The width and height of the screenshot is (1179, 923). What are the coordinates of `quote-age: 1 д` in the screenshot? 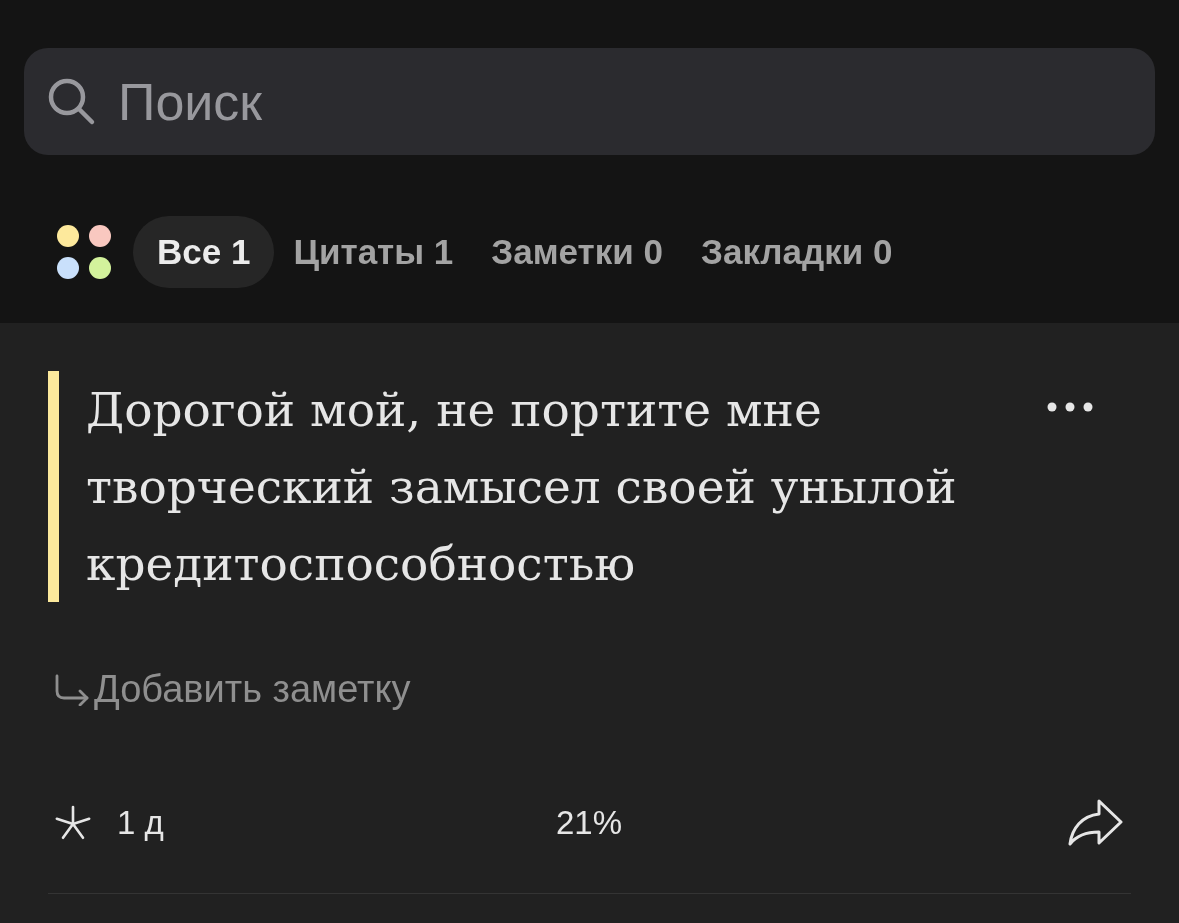 It's located at (140, 823).